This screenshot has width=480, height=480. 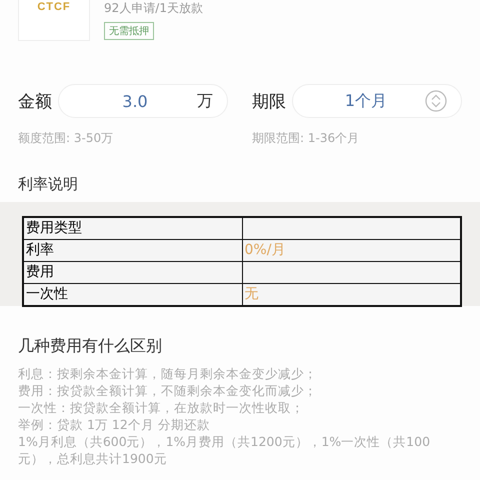 What do you see at coordinates (132, 273) in the screenshot?
I see `table-cell: 费用` at bounding box center [132, 273].